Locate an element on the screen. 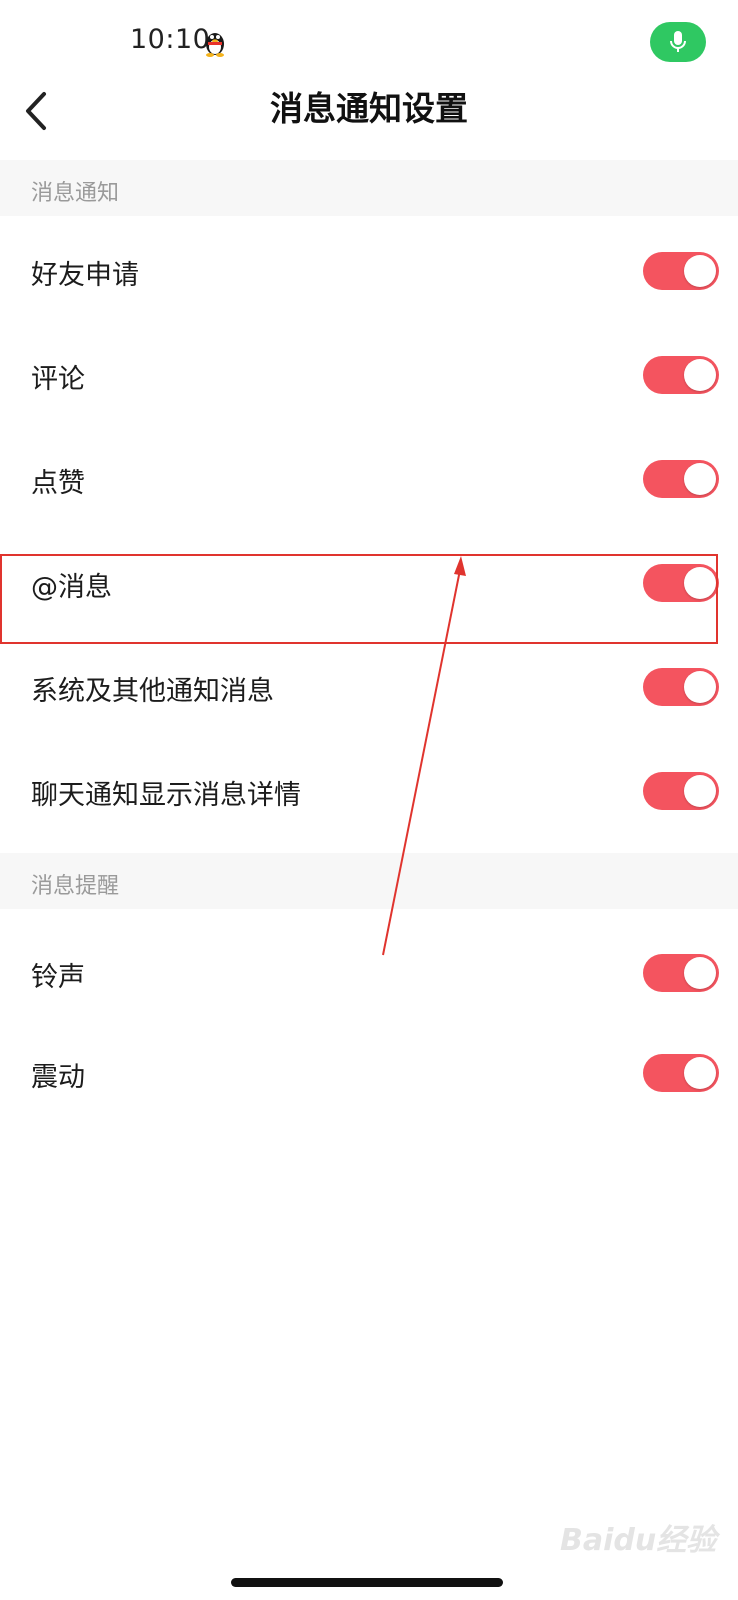 Image resolution: width=738 pixels, height=1600 pixels. setting-label: 评论 is located at coordinates (58, 379).